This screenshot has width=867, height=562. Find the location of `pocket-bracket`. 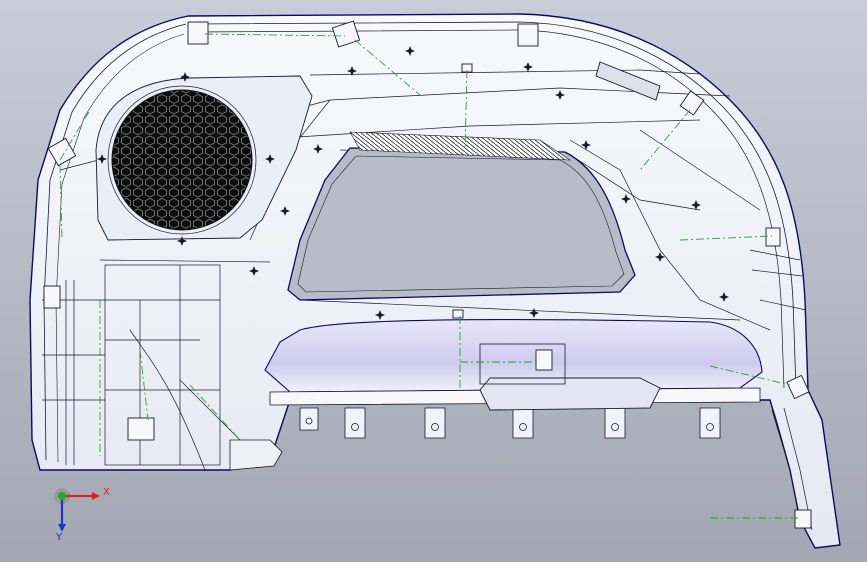

pocket-bracket is located at coordinates (570, 394).